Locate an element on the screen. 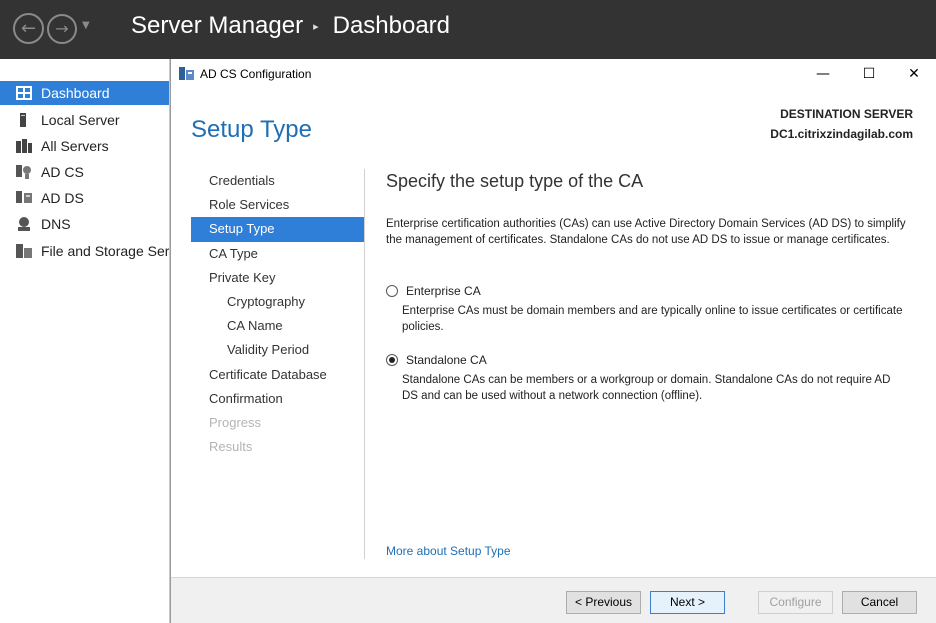  arrow-left-icon: ← is located at coordinates (28, 28).